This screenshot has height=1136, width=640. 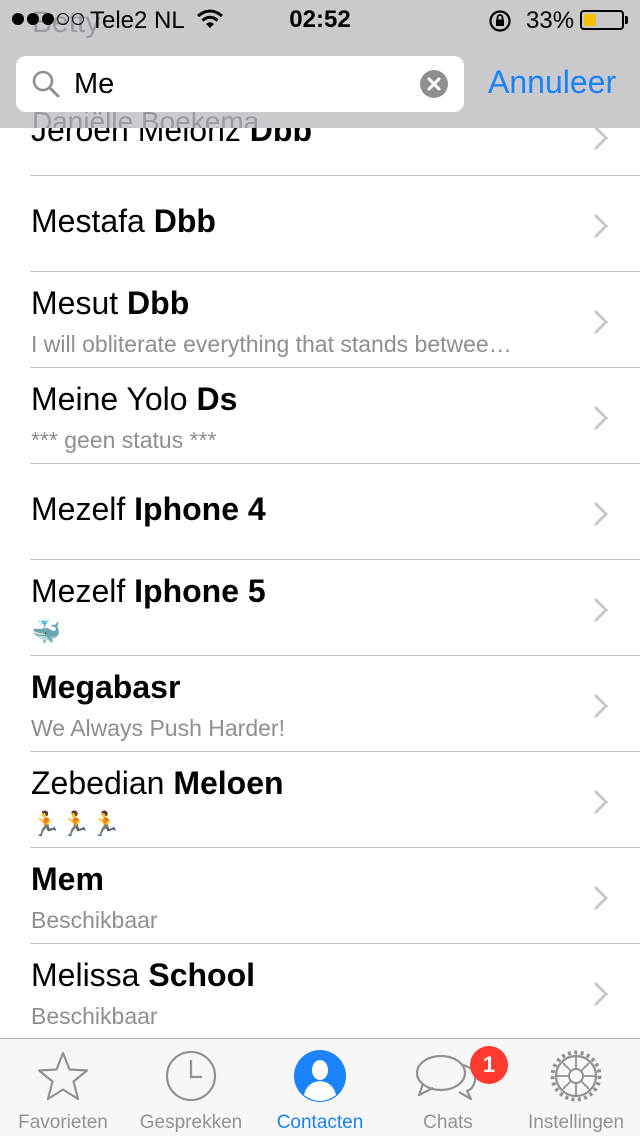 What do you see at coordinates (448, 1122) in the screenshot?
I see `tab-label: Chats` at bounding box center [448, 1122].